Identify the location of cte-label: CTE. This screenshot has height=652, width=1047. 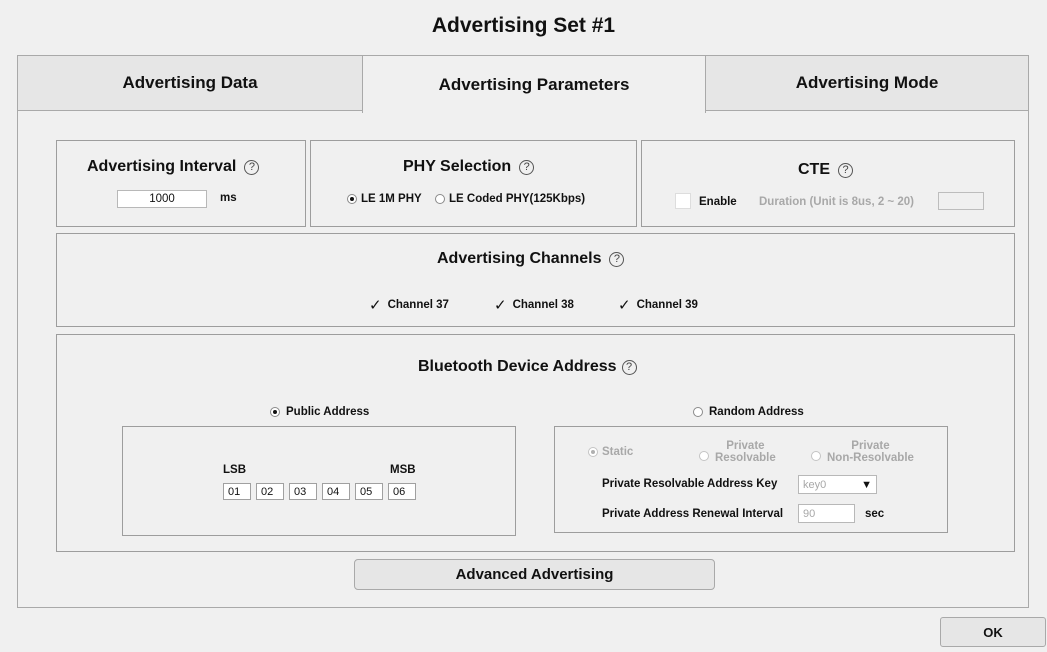
(814, 169).